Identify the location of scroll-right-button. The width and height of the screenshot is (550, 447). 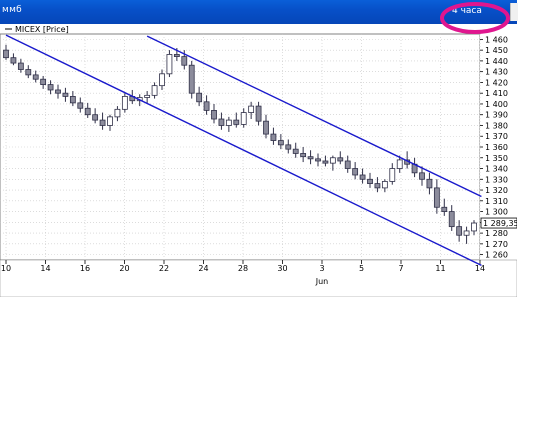
(514, 12).